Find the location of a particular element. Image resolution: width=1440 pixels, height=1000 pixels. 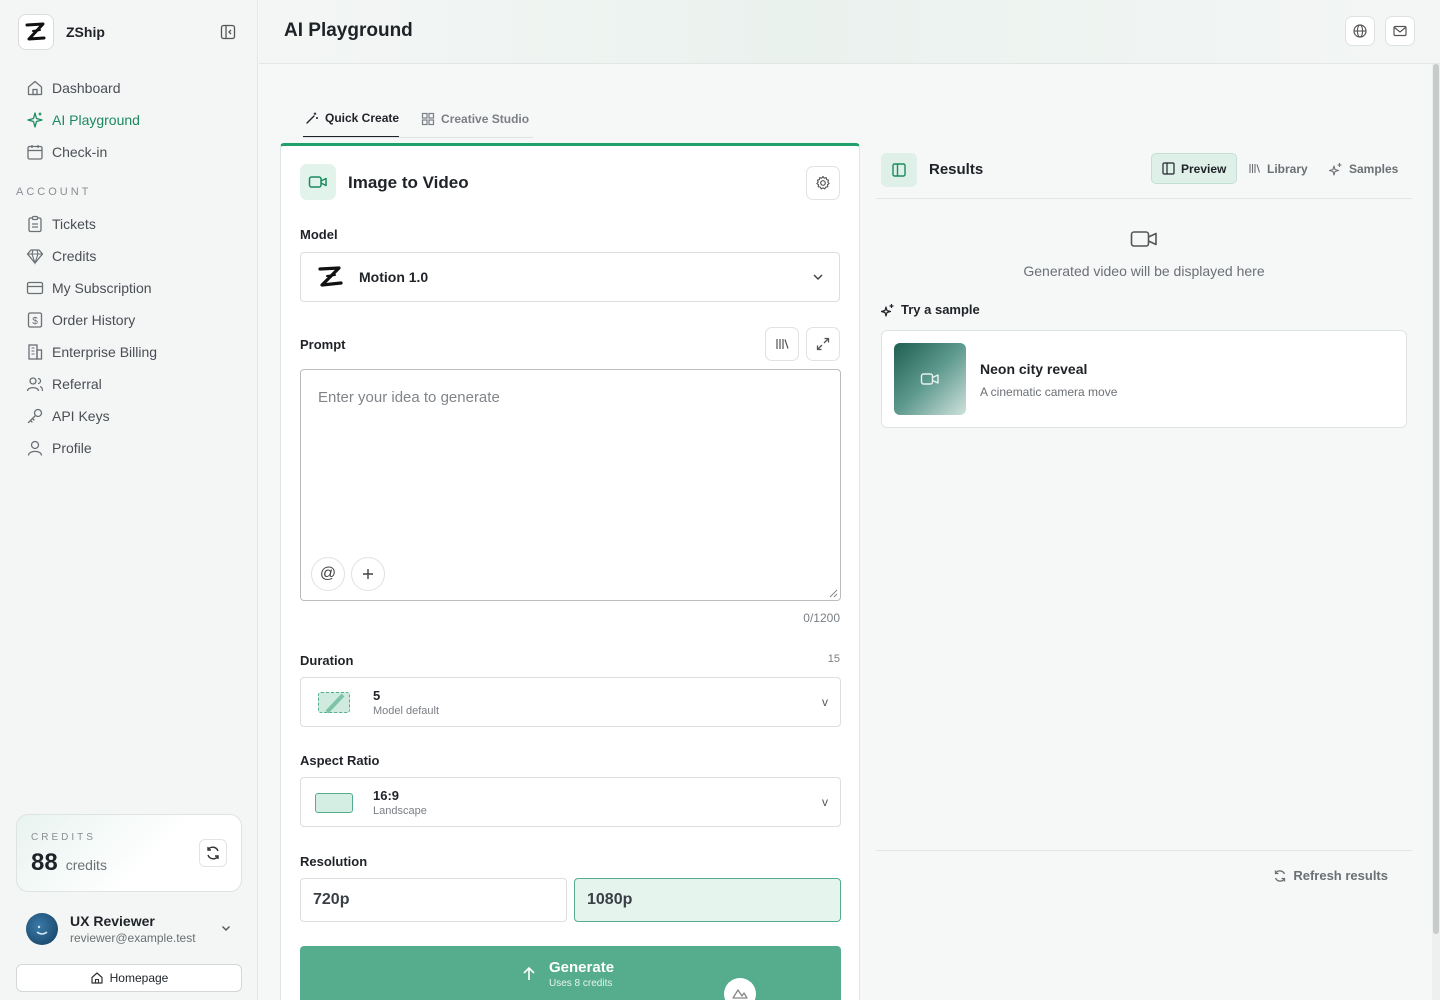

resolution-1080p-button: 1080p is located at coordinates (707, 900).